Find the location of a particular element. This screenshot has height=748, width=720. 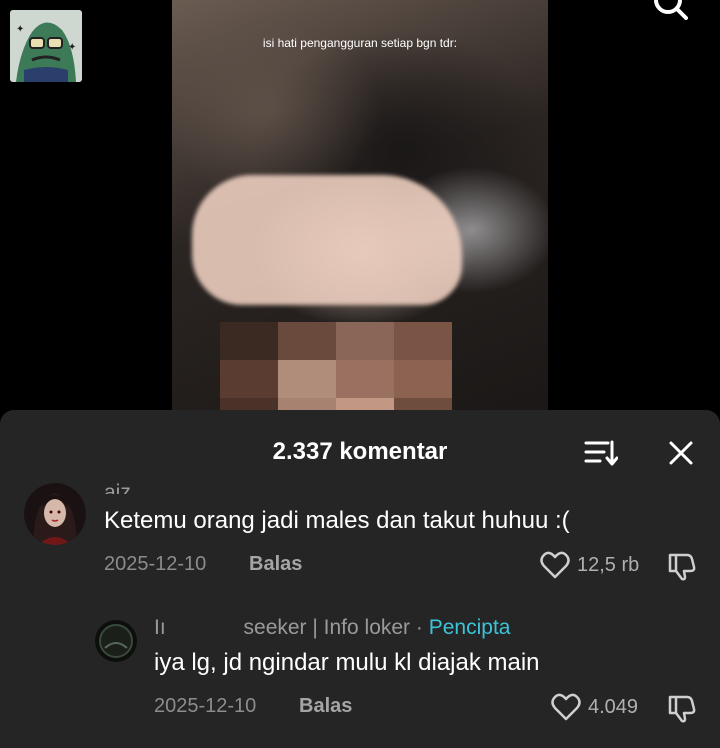

like-count: 4.049 is located at coordinates (613, 707).